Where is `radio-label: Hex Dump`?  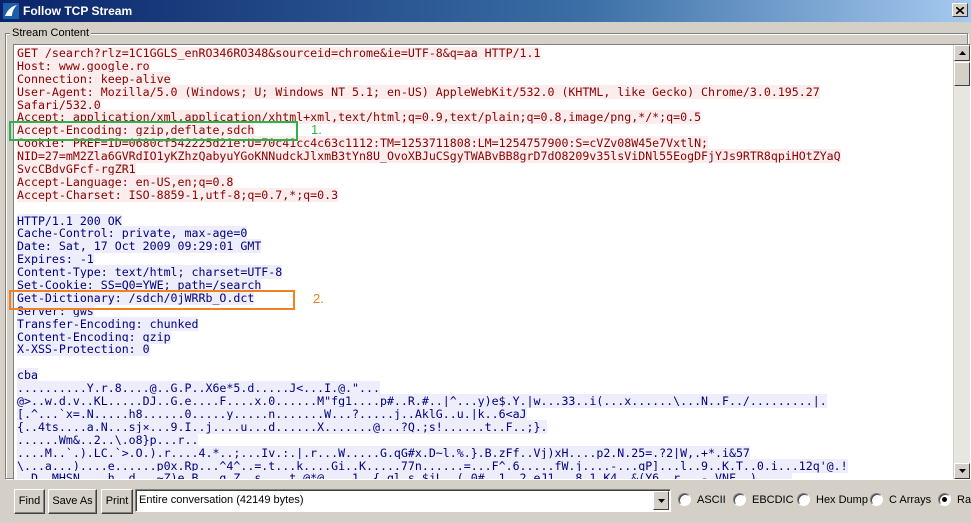
radio-label: Hex Dump is located at coordinates (842, 499).